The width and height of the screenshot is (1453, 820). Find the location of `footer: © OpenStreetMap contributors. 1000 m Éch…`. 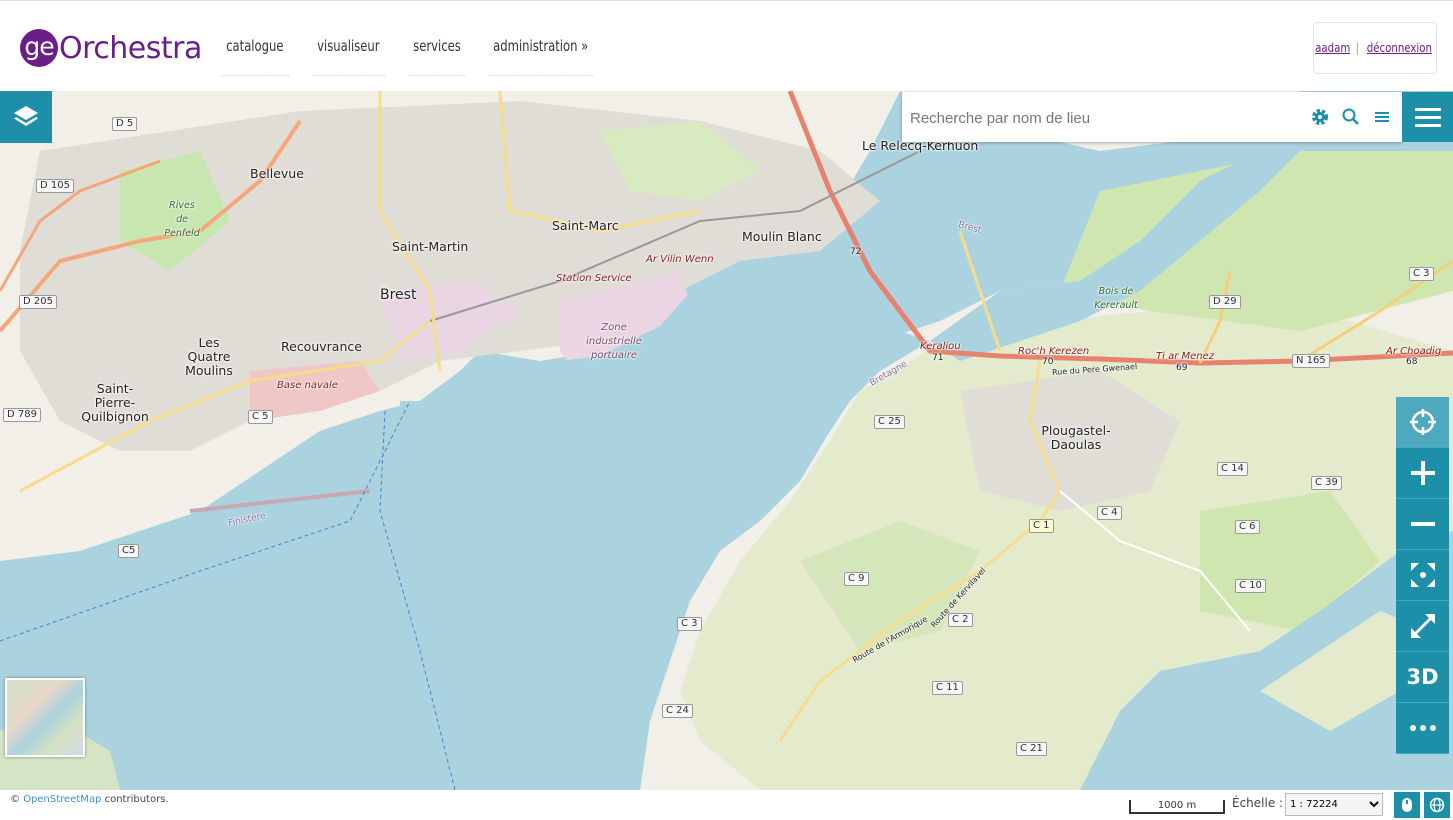

footer: © OpenStreetMap contributors. 1000 m Éch… is located at coordinates (726, 805).